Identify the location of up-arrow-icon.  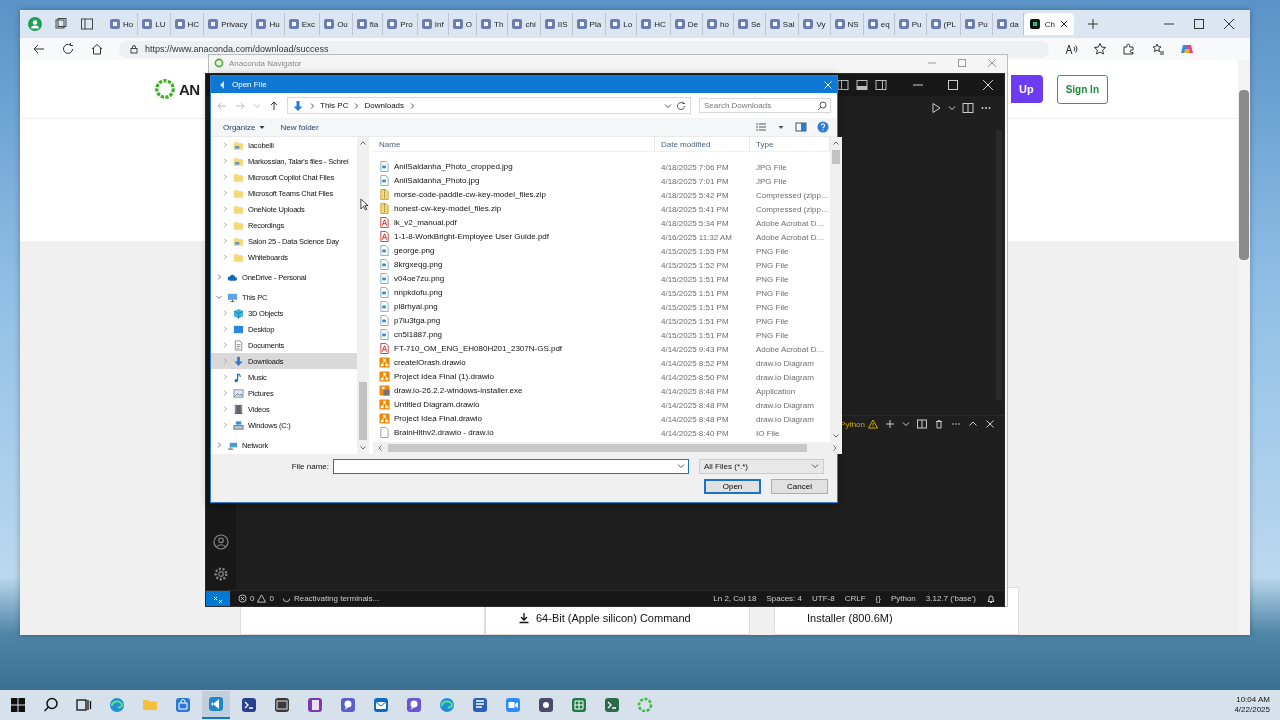
(274, 105).